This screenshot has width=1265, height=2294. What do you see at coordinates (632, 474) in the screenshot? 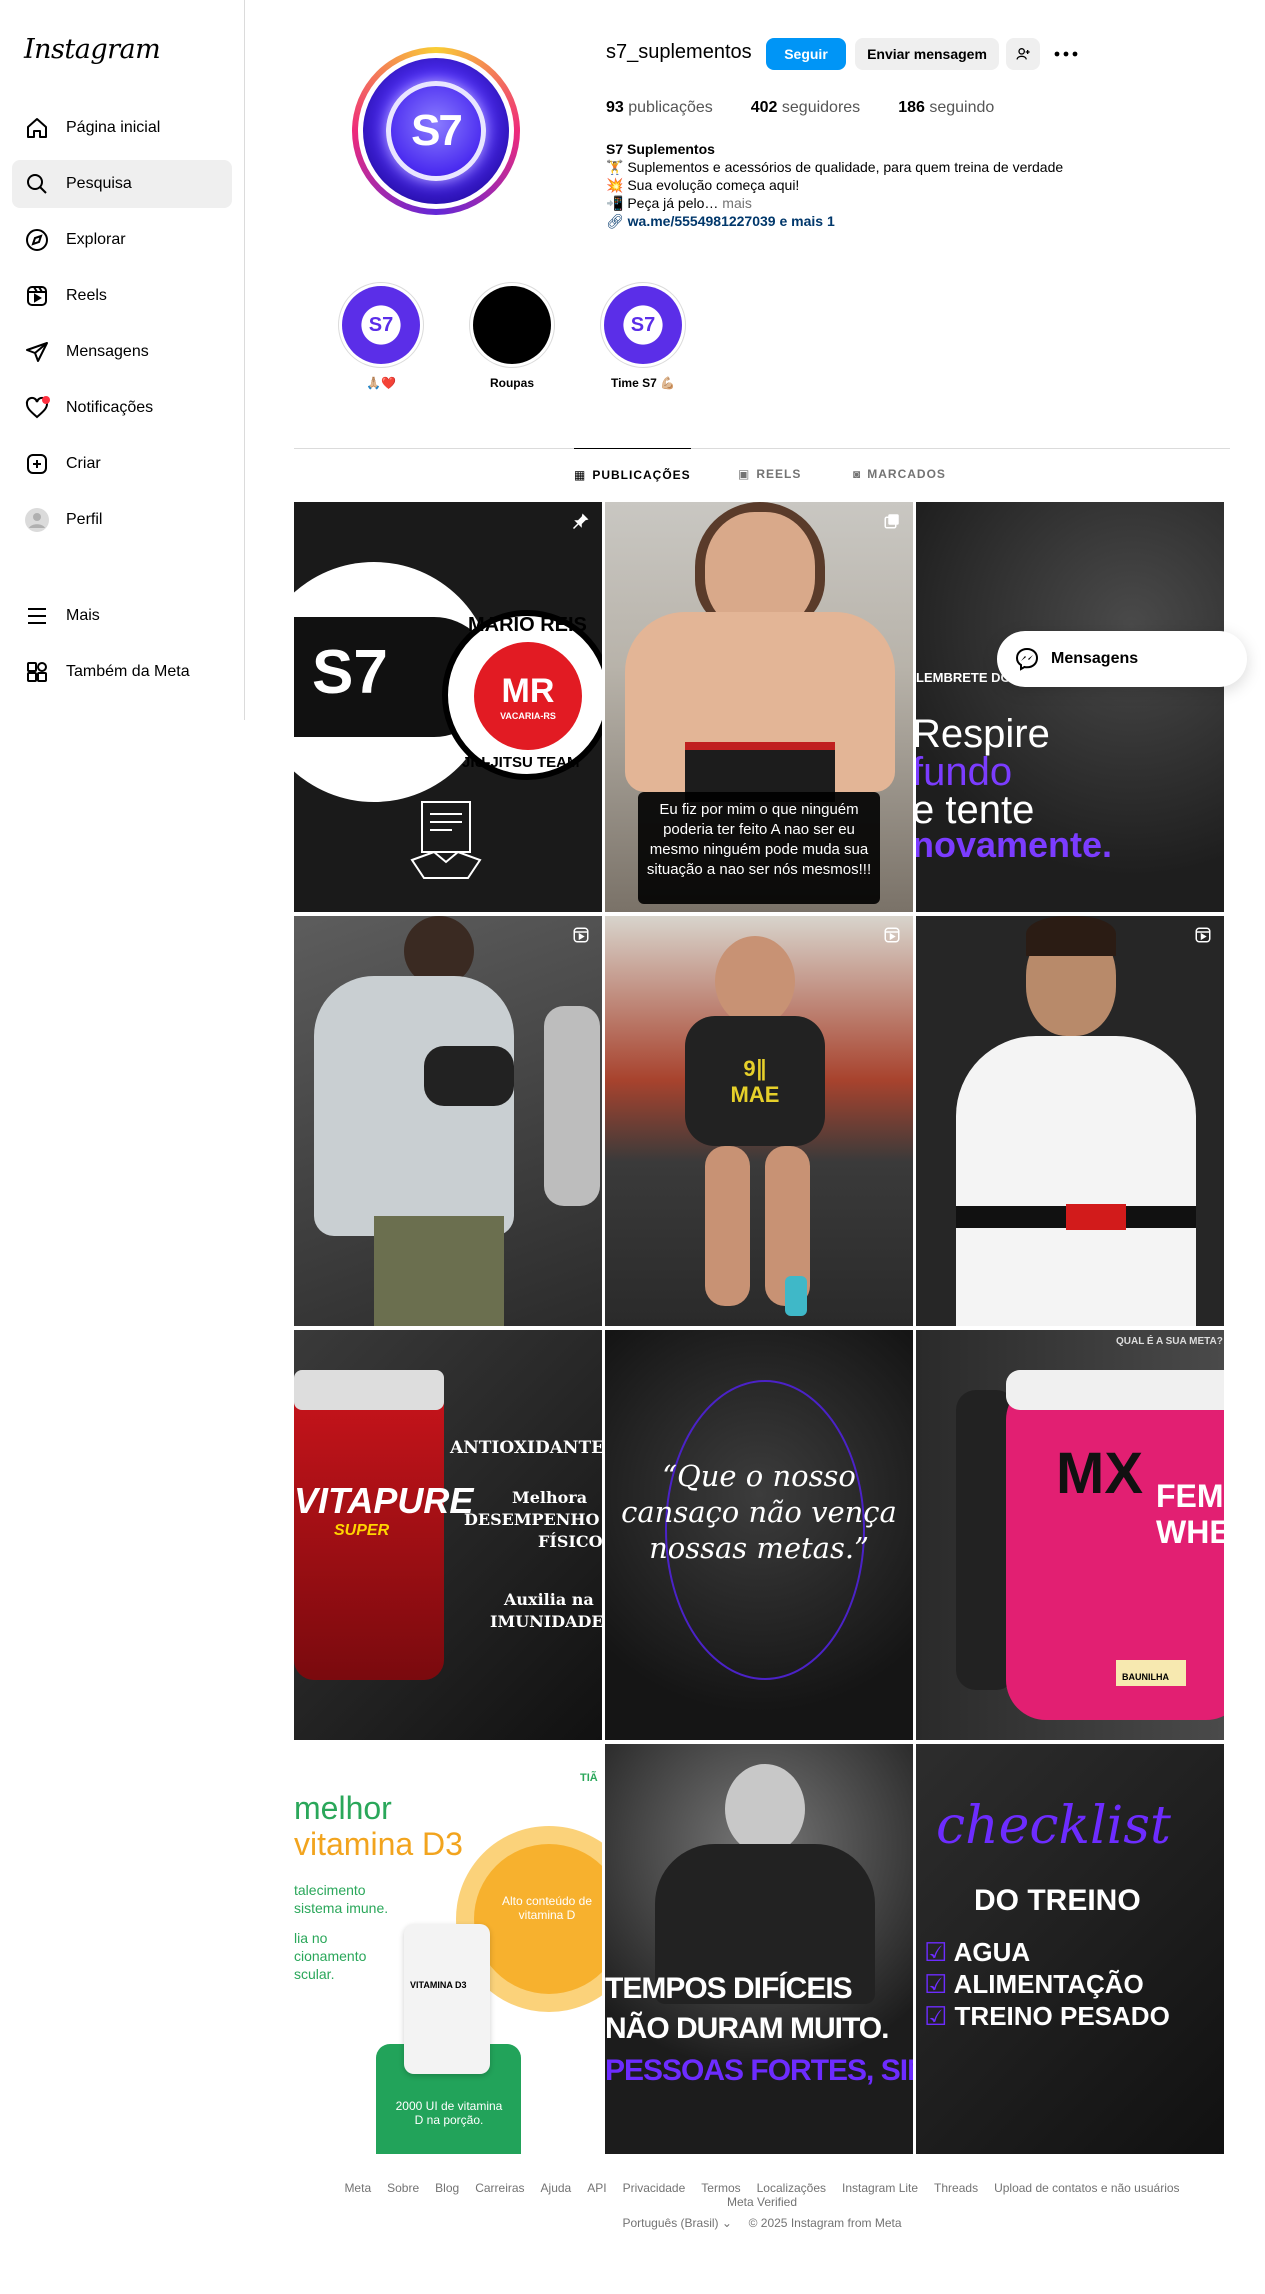
I see `tab-posts: ▦ PUBLICAÇÕES` at bounding box center [632, 474].